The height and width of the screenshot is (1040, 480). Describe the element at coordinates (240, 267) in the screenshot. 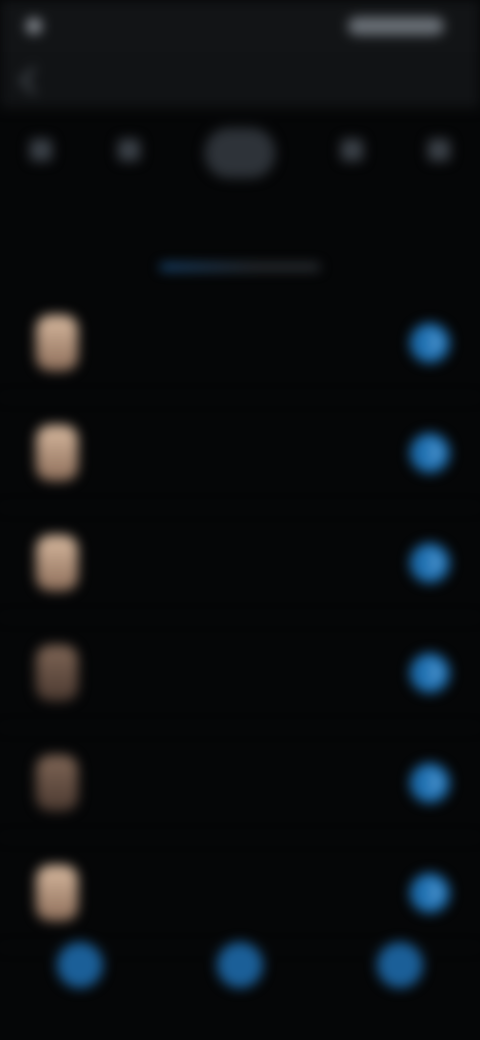

I see `tab-indicator` at that location.